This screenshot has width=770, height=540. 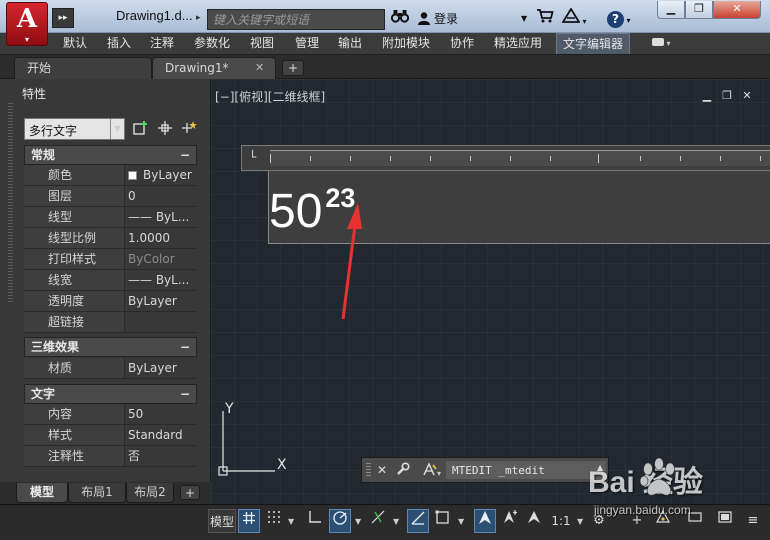 I want to click on ribbon-tab-default: 默认, so click(x=75, y=43).